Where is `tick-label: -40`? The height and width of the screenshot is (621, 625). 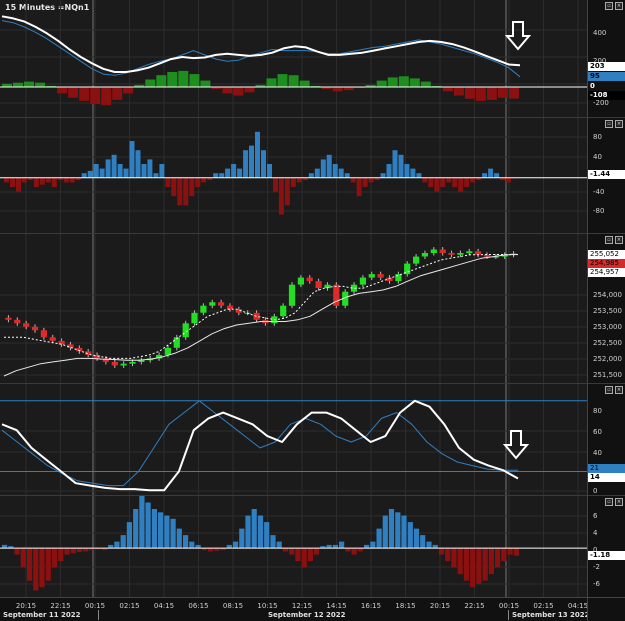
tick-label: -40 is located at coordinates (599, 192).